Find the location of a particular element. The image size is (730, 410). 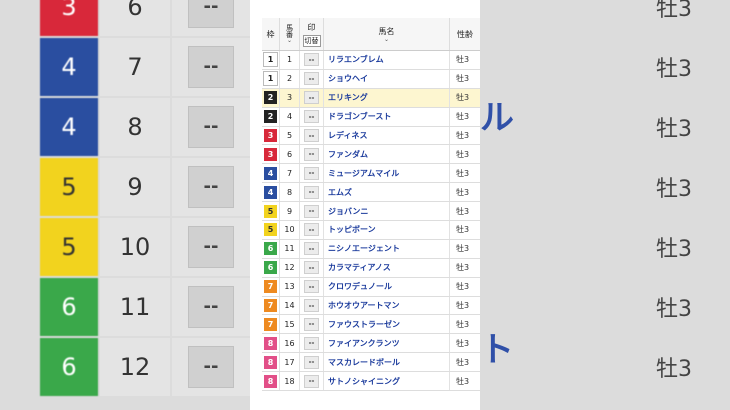

horse-name-link: リラエンブレム is located at coordinates (387, 60).